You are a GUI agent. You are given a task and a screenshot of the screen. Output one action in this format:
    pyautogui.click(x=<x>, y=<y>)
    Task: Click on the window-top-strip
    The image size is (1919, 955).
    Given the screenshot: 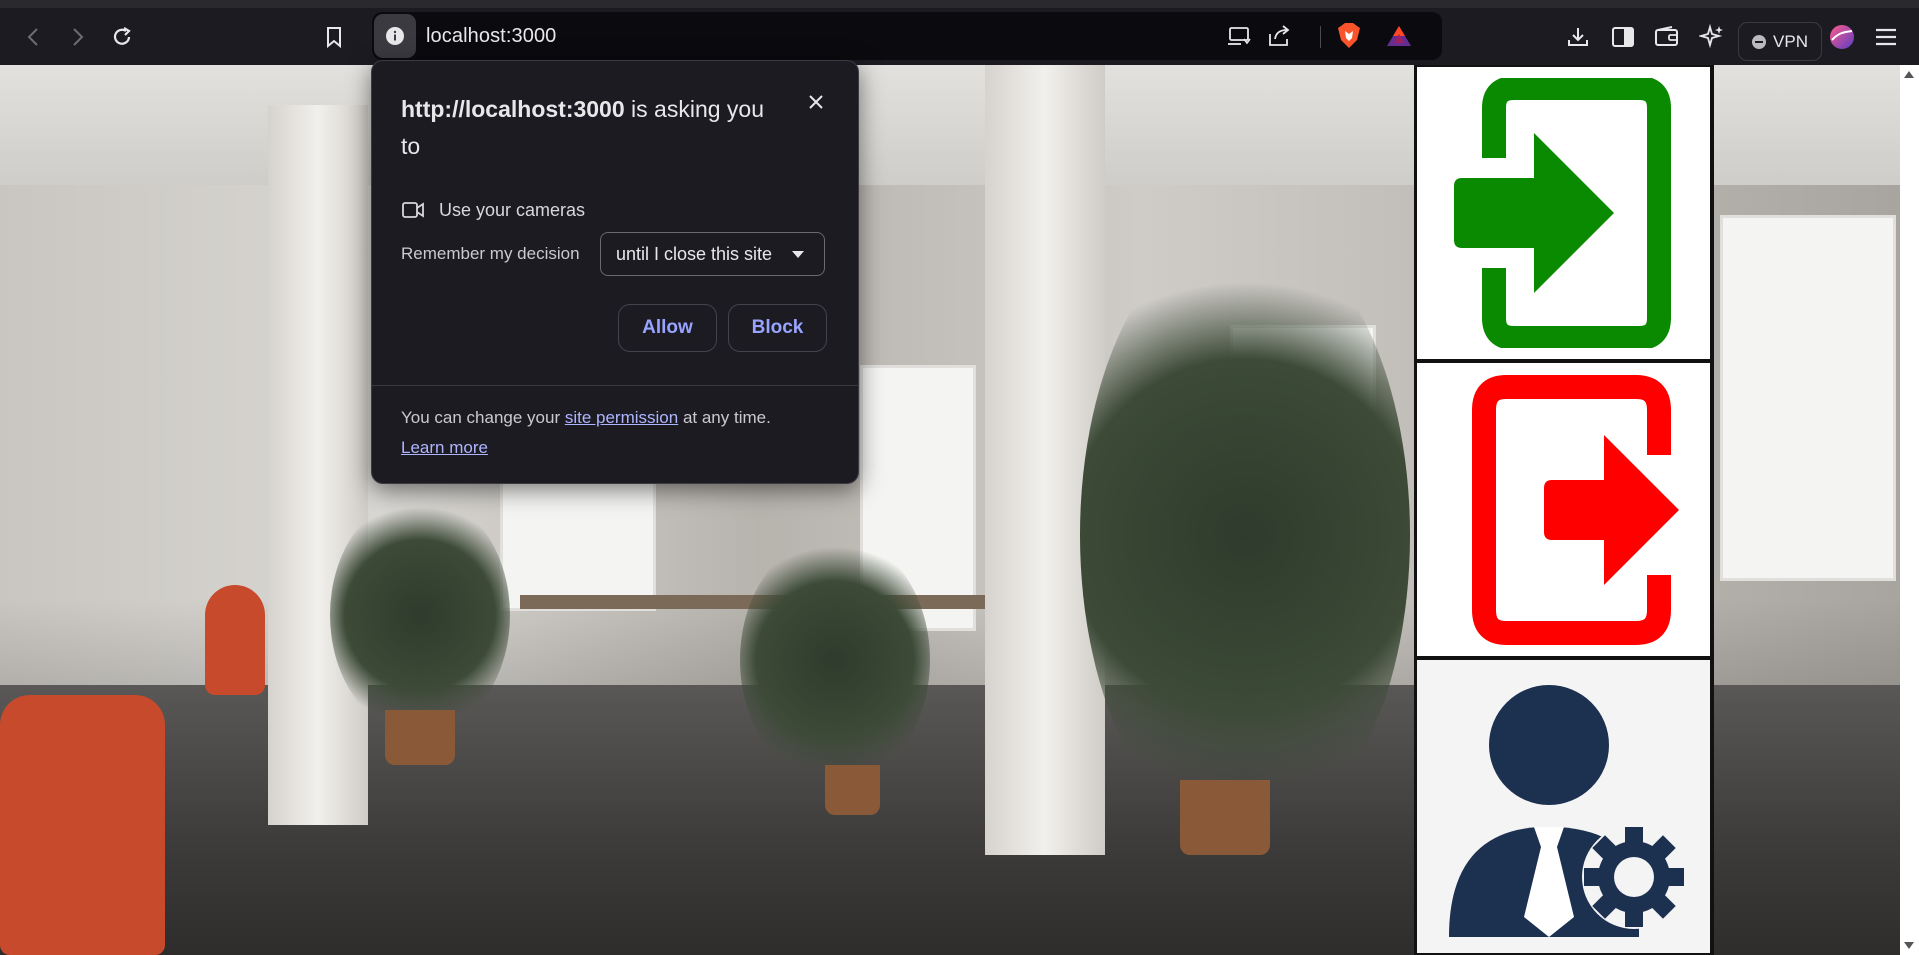 What is the action you would take?
    pyautogui.click(x=959, y=4)
    